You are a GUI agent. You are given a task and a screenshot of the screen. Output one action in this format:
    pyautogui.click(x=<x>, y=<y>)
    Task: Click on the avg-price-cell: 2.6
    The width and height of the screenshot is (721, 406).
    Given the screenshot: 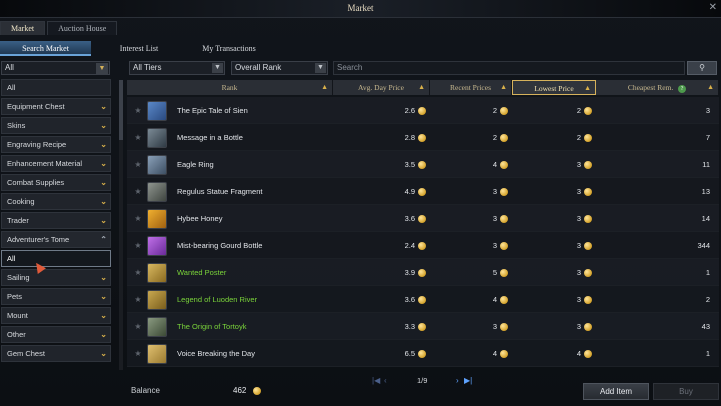 What is the action you would take?
    pyautogui.click(x=381, y=110)
    